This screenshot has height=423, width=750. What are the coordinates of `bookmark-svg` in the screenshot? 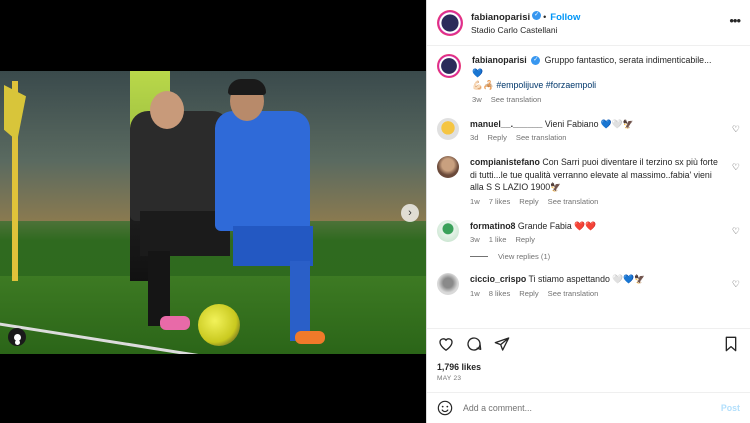 It's located at (731, 343).